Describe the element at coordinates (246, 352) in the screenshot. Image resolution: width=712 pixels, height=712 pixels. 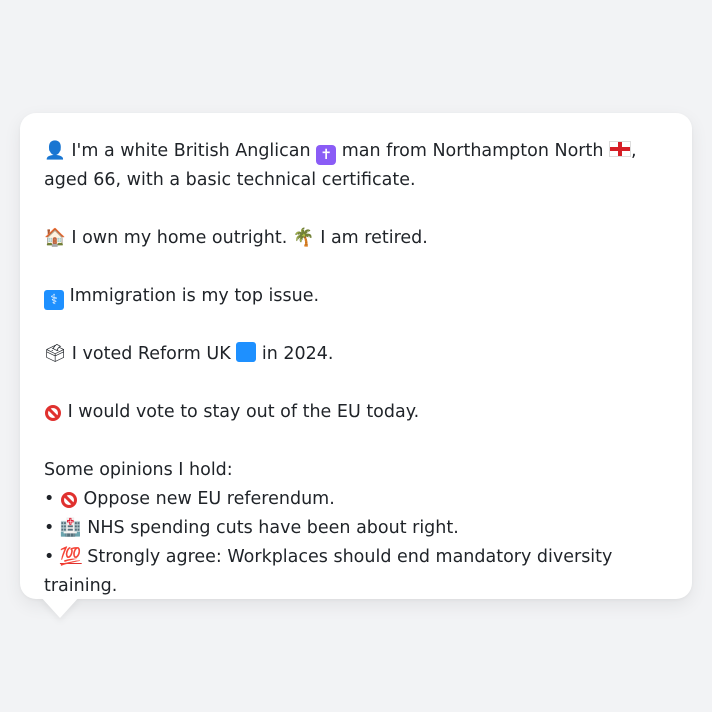
I see `blue-square-icon` at that location.